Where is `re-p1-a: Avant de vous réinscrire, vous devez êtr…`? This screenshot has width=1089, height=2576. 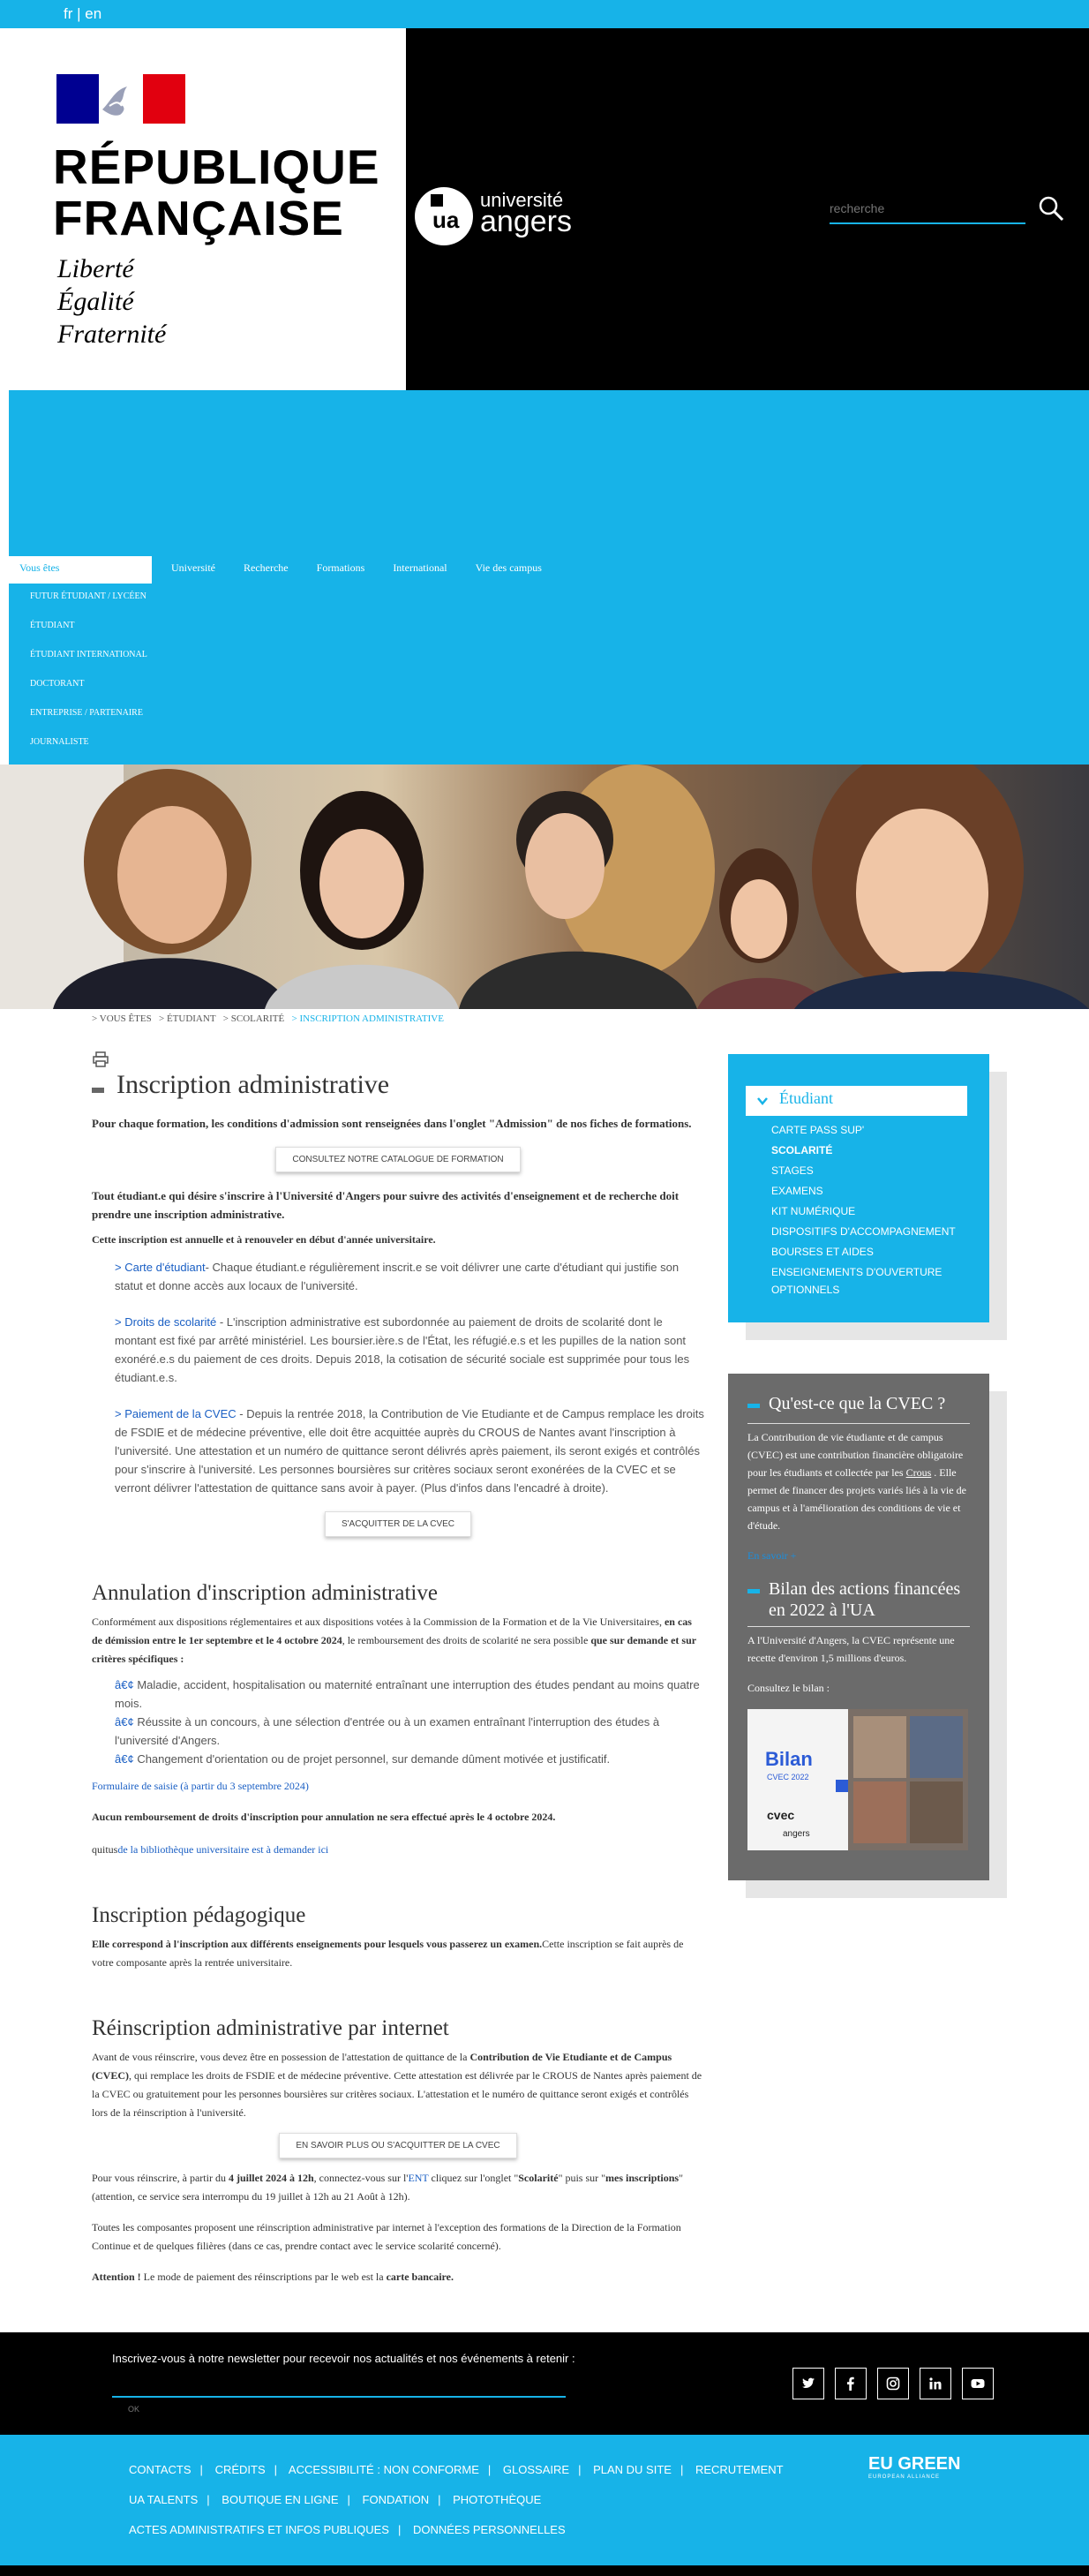
re-p1-a: Avant de vous réinscrire, vous devez êtr… is located at coordinates (281, 2057).